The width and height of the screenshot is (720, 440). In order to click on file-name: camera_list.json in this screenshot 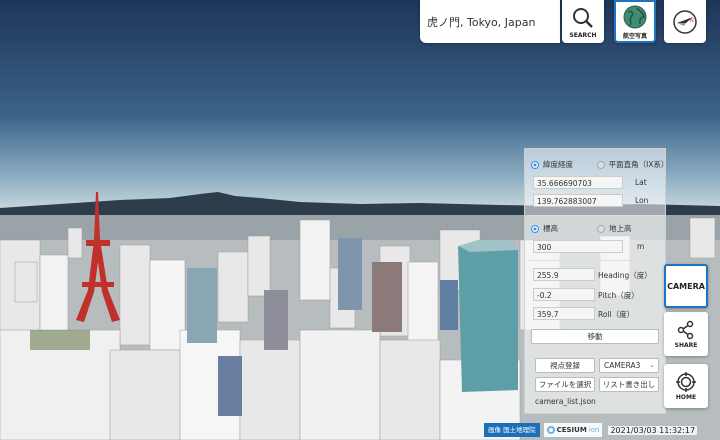, I will do `click(565, 401)`.